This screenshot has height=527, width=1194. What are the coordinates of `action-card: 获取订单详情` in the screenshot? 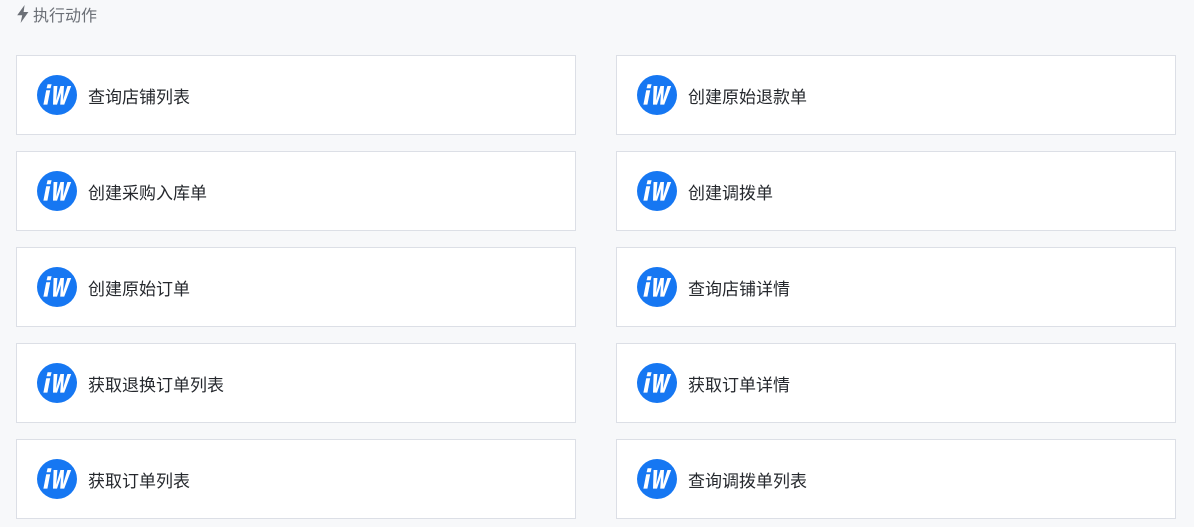 It's located at (896, 383).